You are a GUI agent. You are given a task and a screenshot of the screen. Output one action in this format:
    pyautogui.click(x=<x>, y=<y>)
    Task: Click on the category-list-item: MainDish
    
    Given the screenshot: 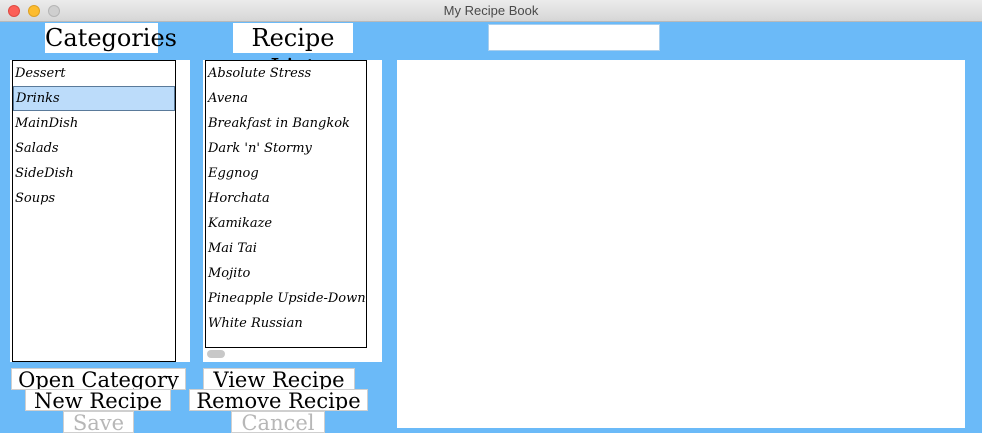 What is the action you would take?
    pyautogui.click(x=94, y=123)
    